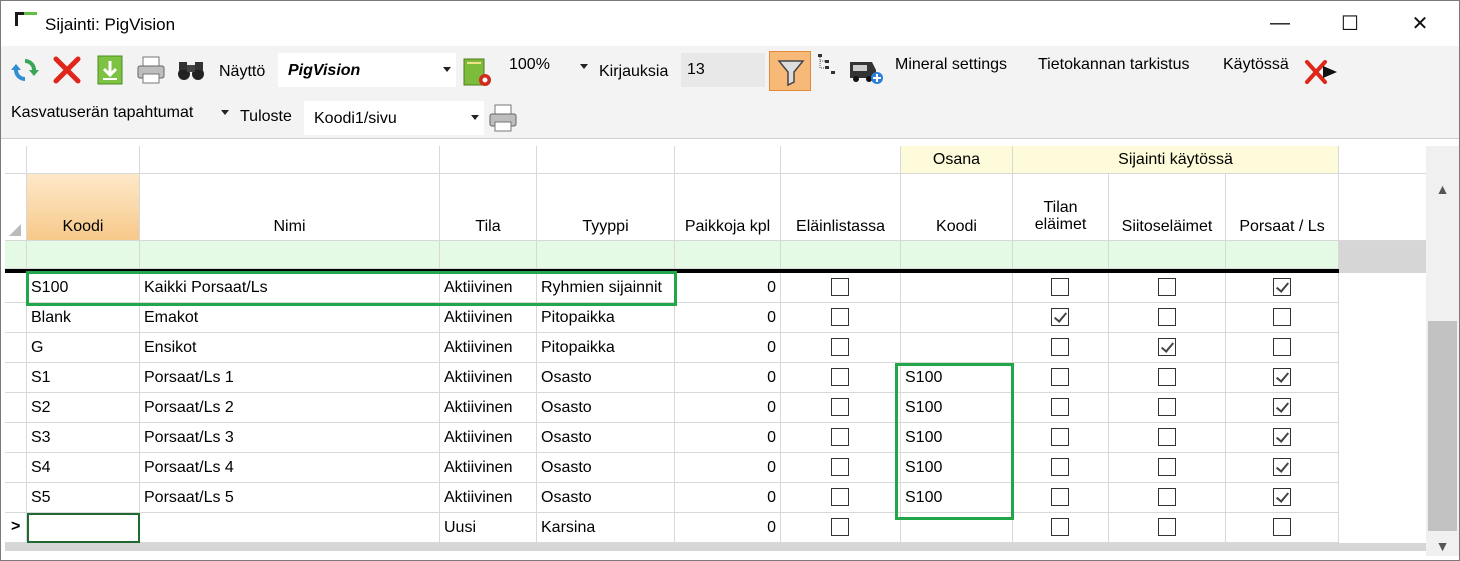  What do you see at coordinates (1282, 255) in the screenshot?
I see `filter-cell-porsaat` at bounding box center [1282, 255].